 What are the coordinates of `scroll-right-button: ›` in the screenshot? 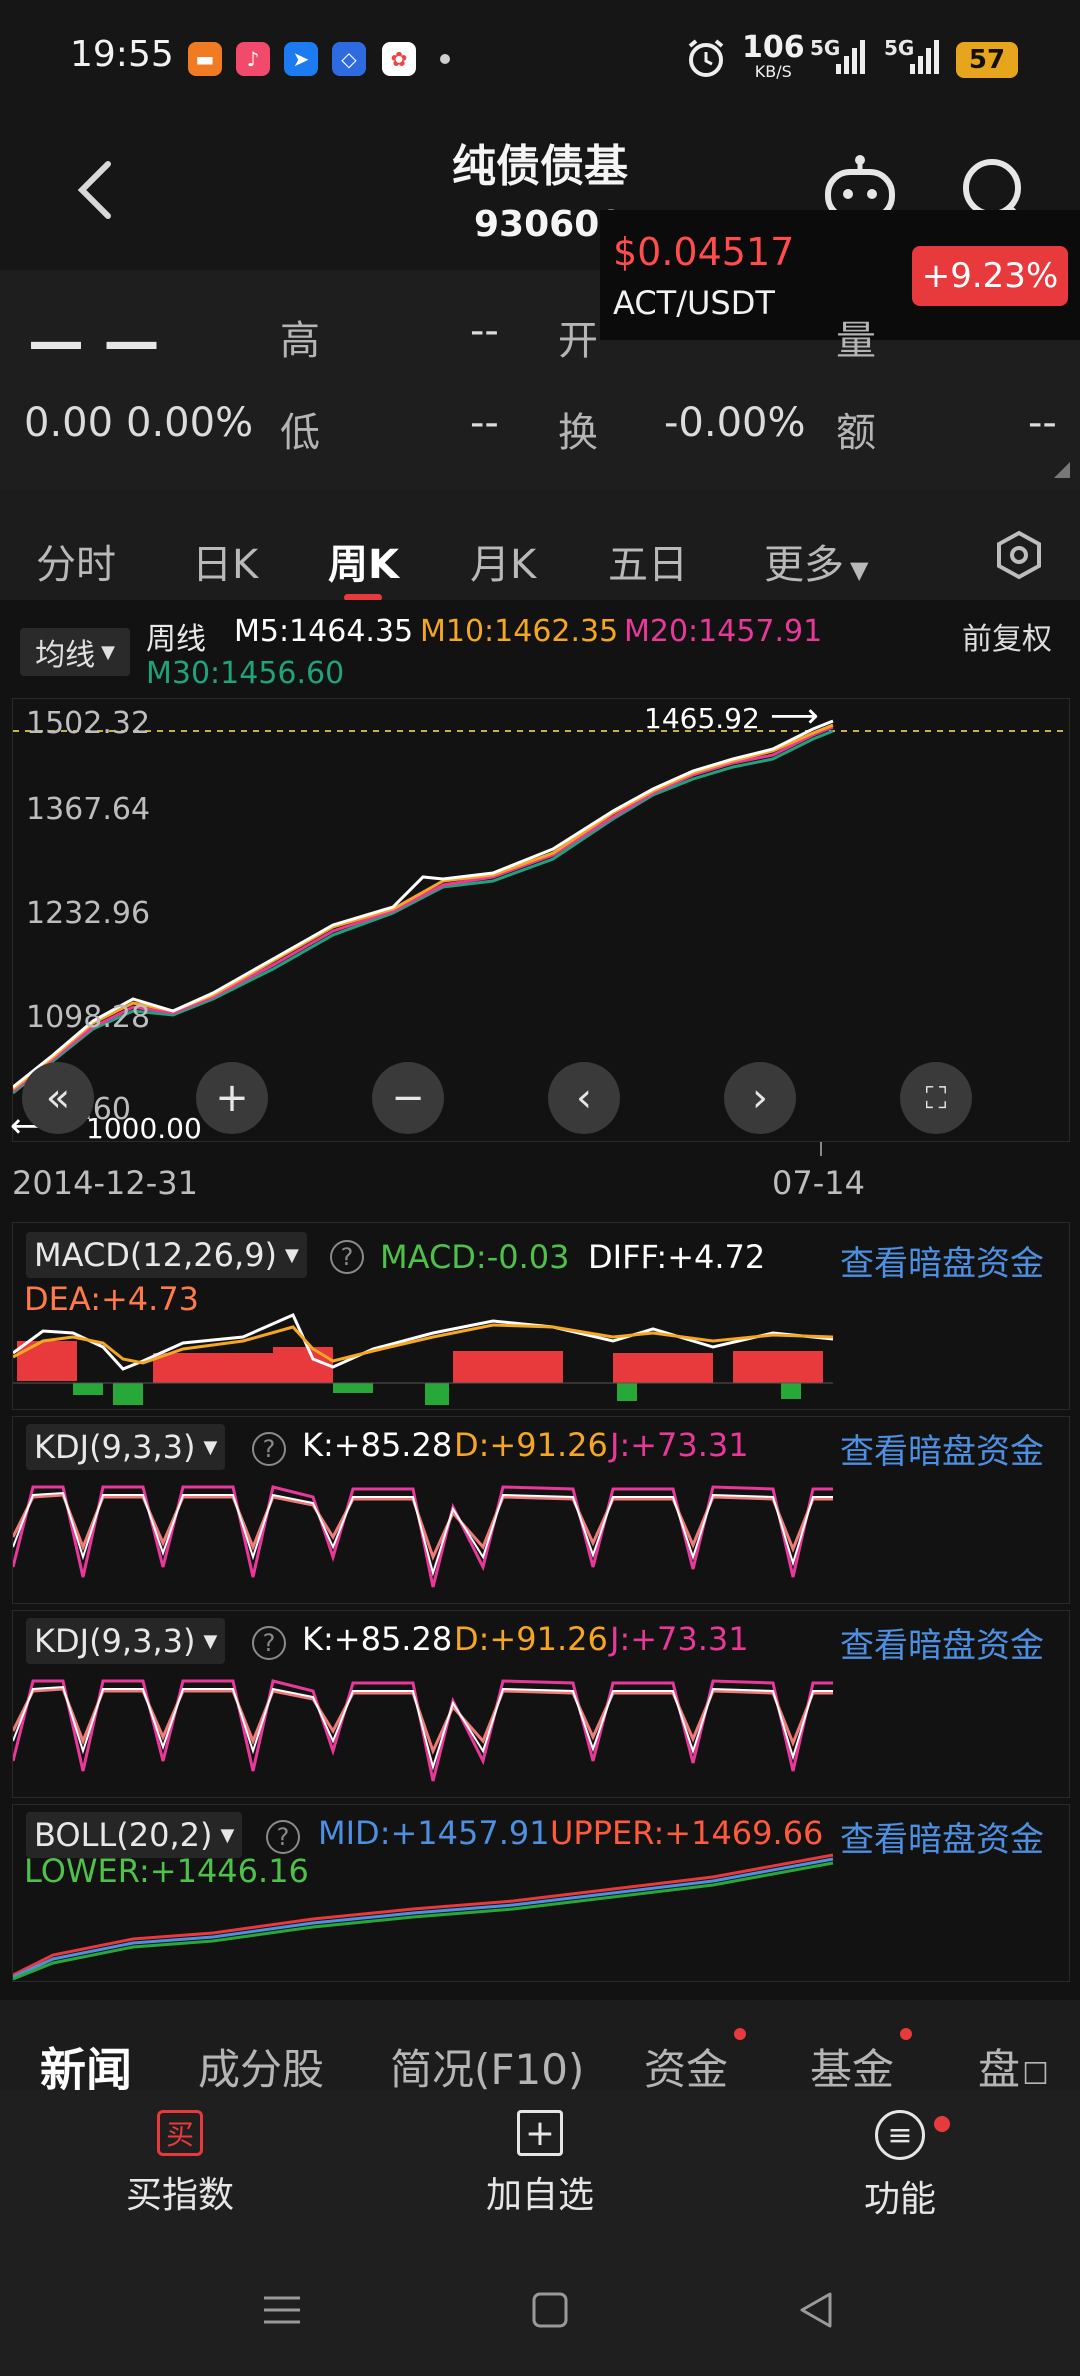 It's located at (760, 1098).